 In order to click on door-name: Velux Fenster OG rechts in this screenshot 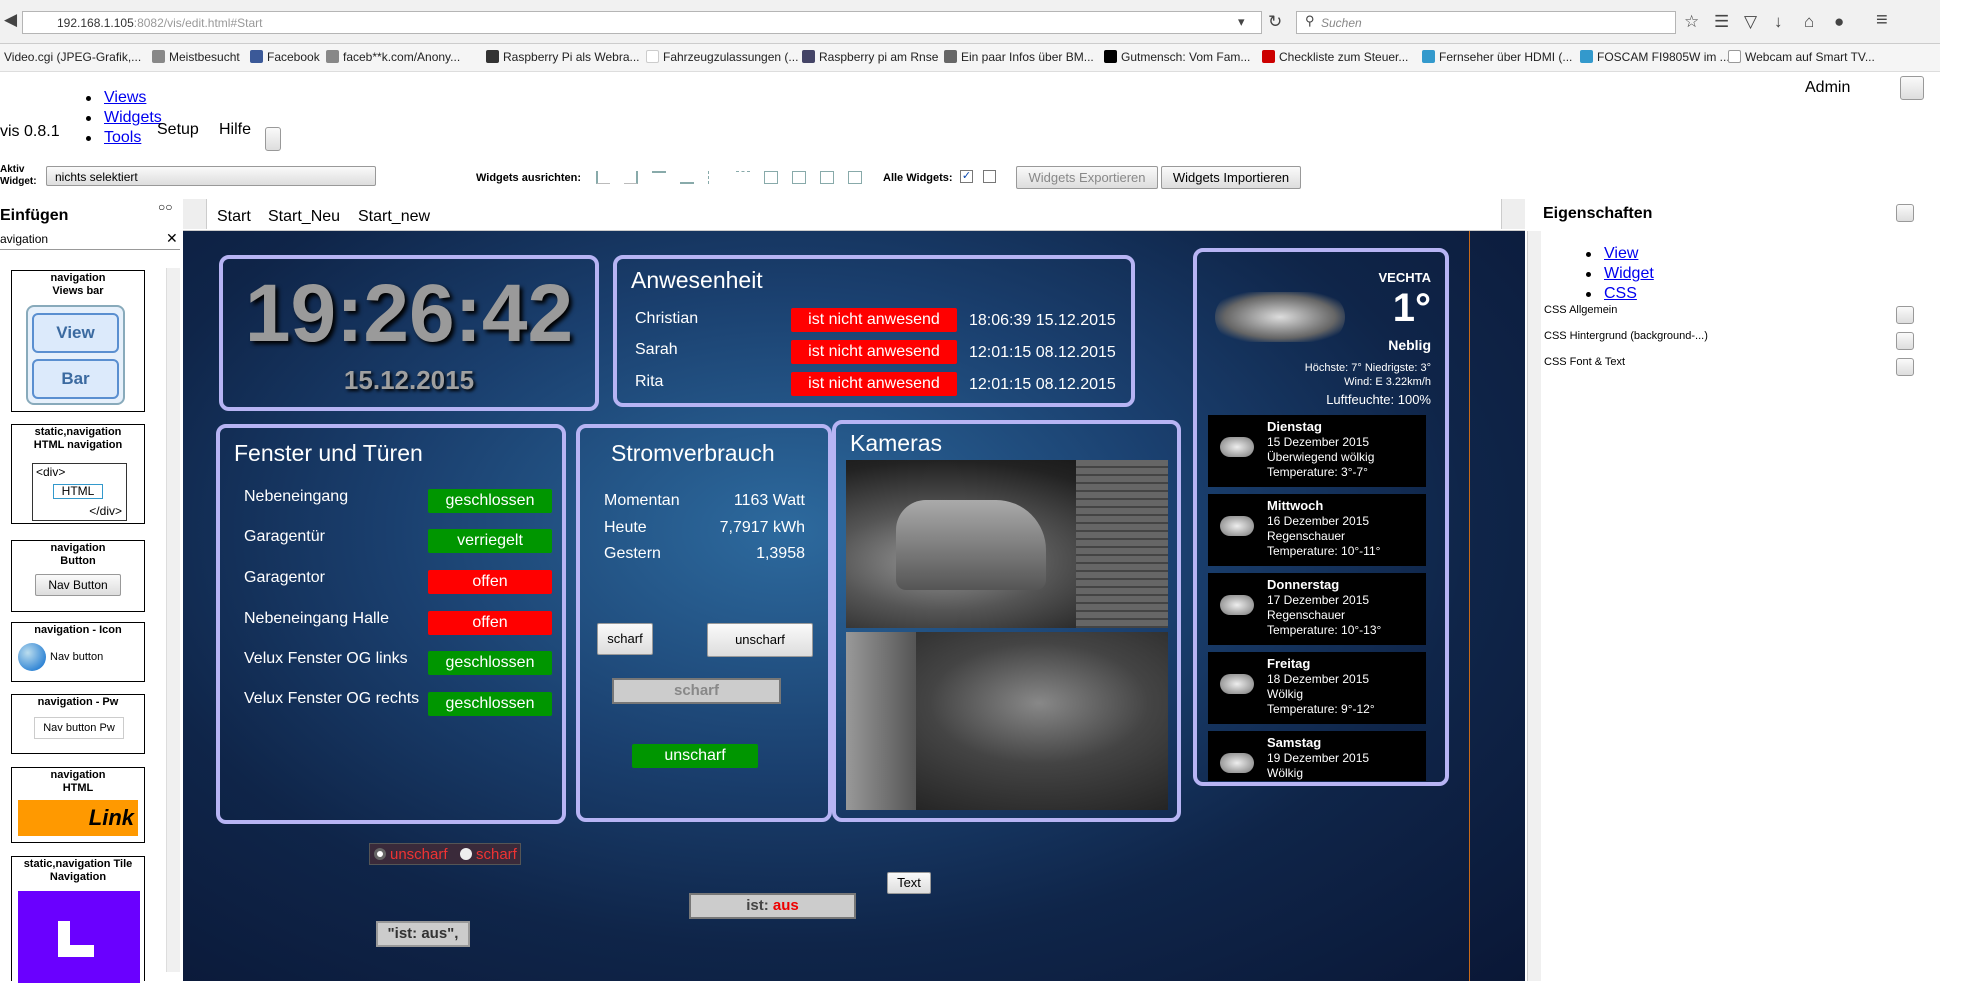, I will do `click(332, 698)`.